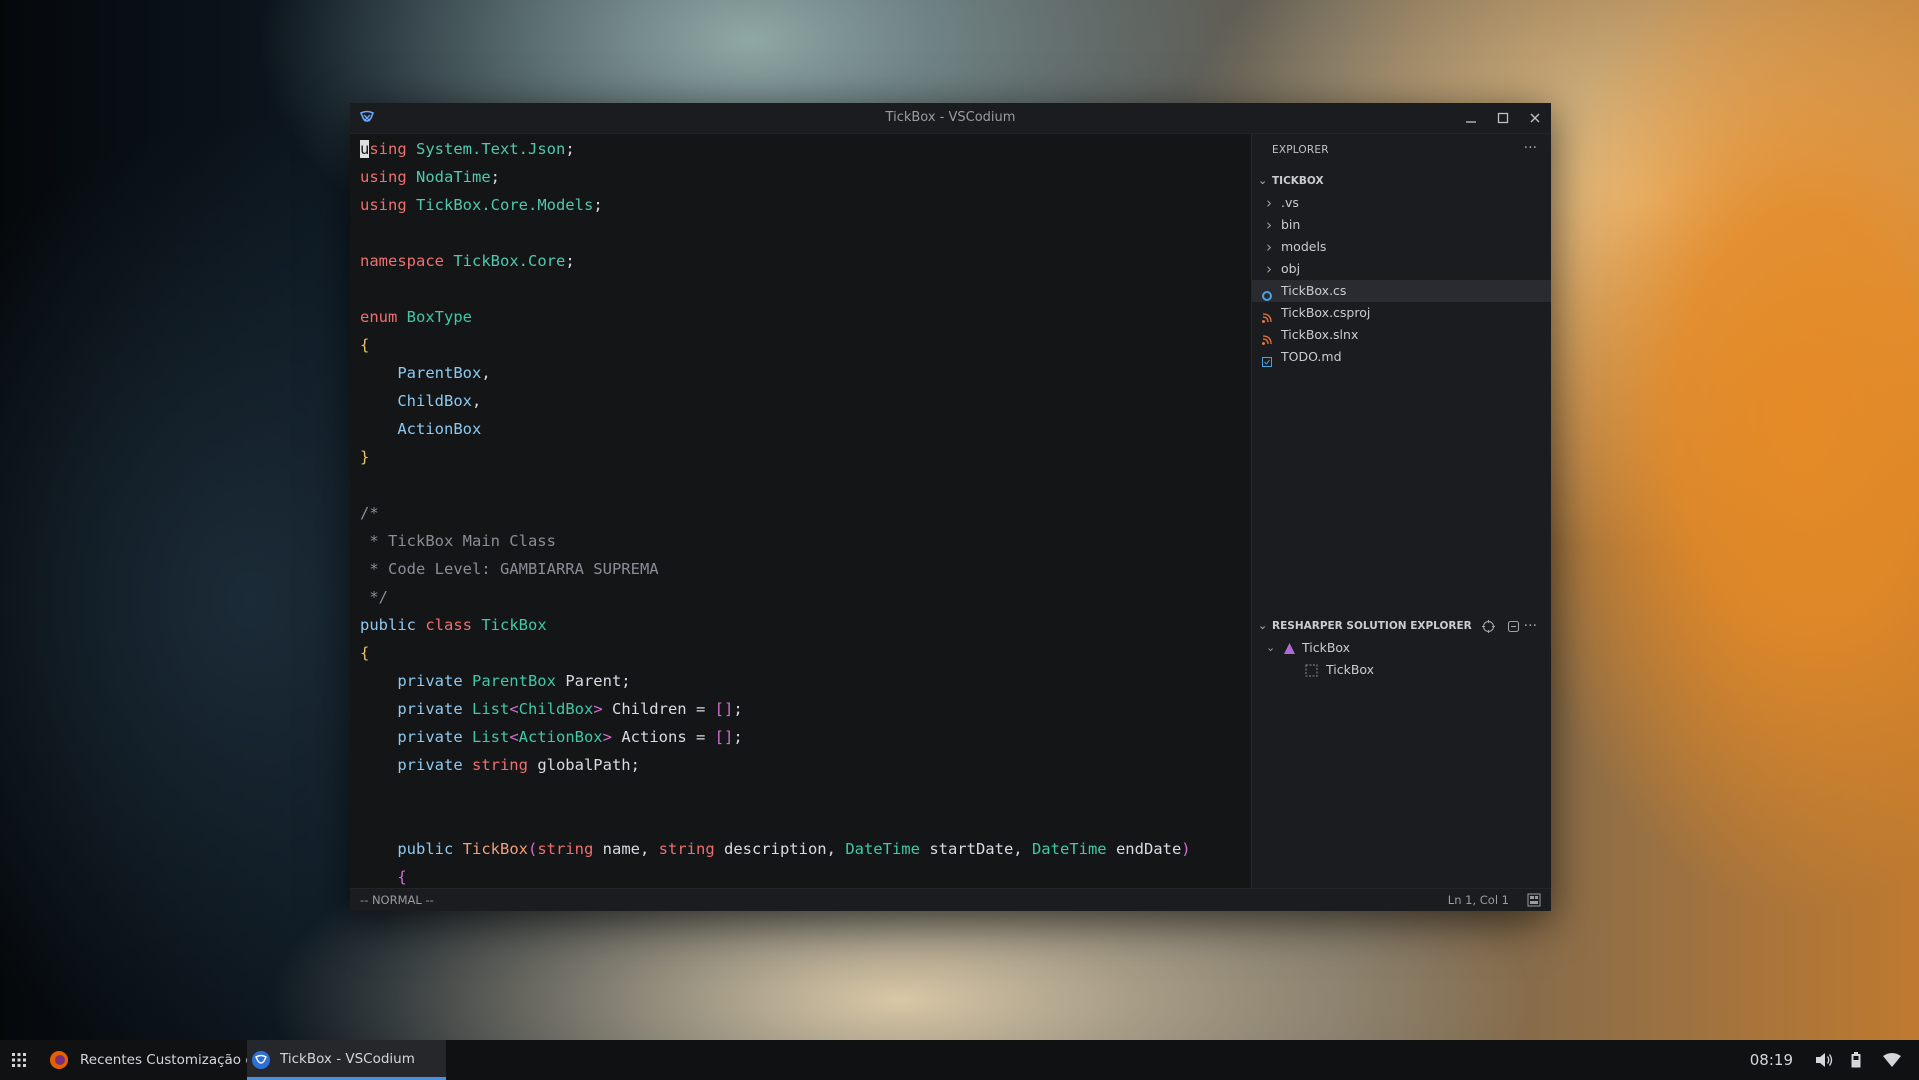  Describe the element at coordinates (1401, 648) in the screenshot. I see `solution-item: ⌄ TickBox` at that location.